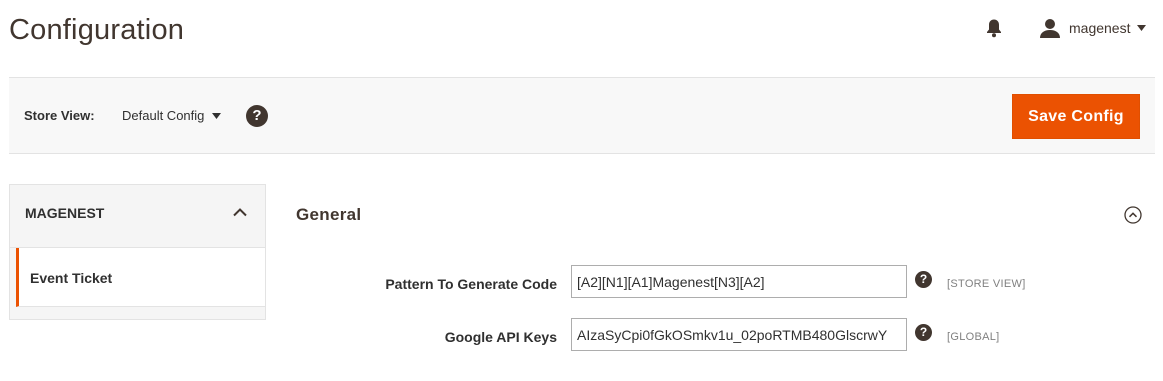 The height and width of the screenshot is (381, 1163). Describe the element at coordinates (1050, 28) in the screenshot. I see `user-icon` at that location.